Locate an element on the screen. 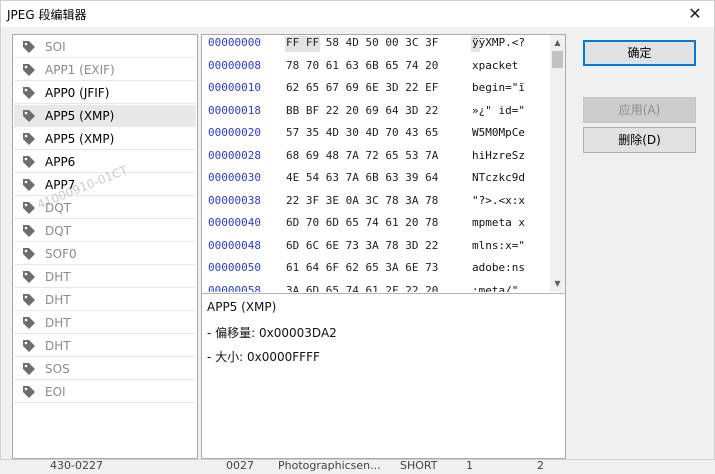 The image size is (715, 474). hex-bytes: 62 65 67 69 6E 3D 22 EF is located at coordinates (362, 87).